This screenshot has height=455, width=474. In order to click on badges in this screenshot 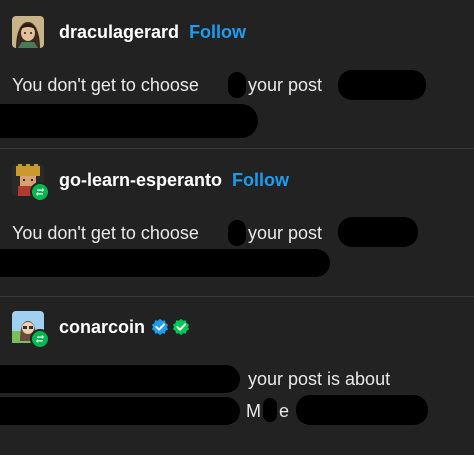, I will do `click(172, 327)`.